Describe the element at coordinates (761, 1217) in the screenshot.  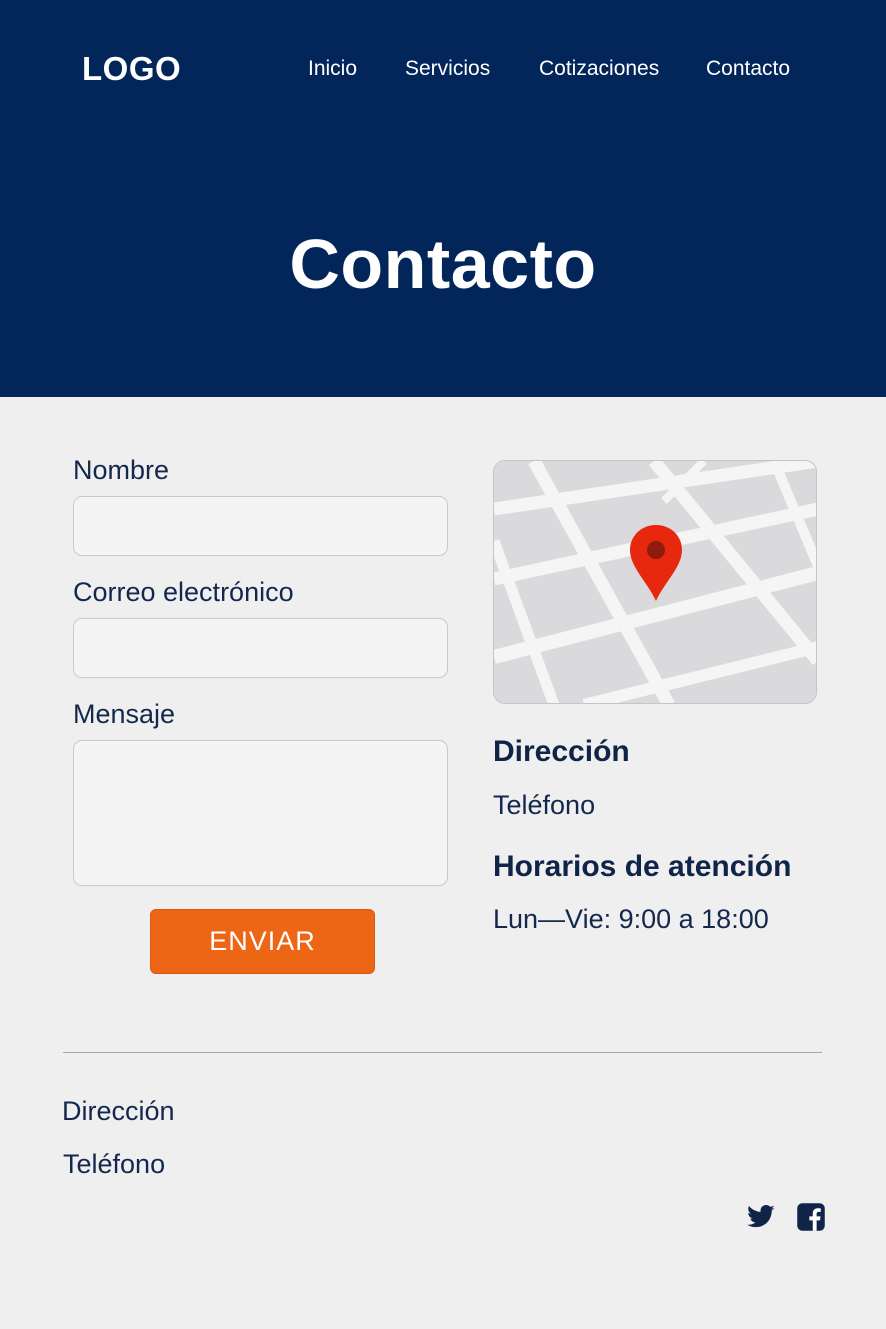
I see `twitter-icon` at that location.